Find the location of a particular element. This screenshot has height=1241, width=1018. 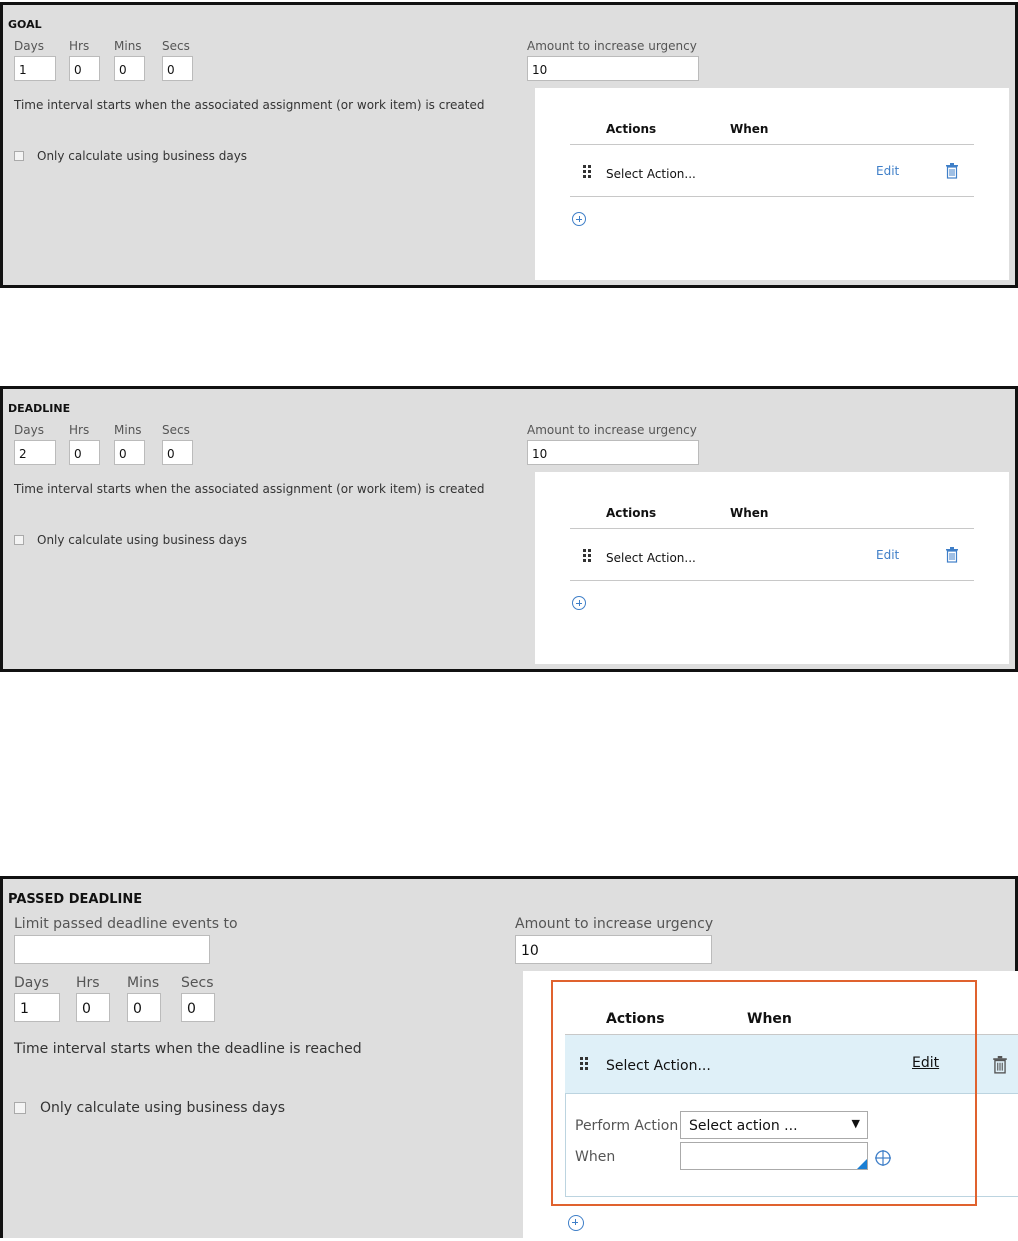

days-input: 2 is located at coordinates (35, 452).